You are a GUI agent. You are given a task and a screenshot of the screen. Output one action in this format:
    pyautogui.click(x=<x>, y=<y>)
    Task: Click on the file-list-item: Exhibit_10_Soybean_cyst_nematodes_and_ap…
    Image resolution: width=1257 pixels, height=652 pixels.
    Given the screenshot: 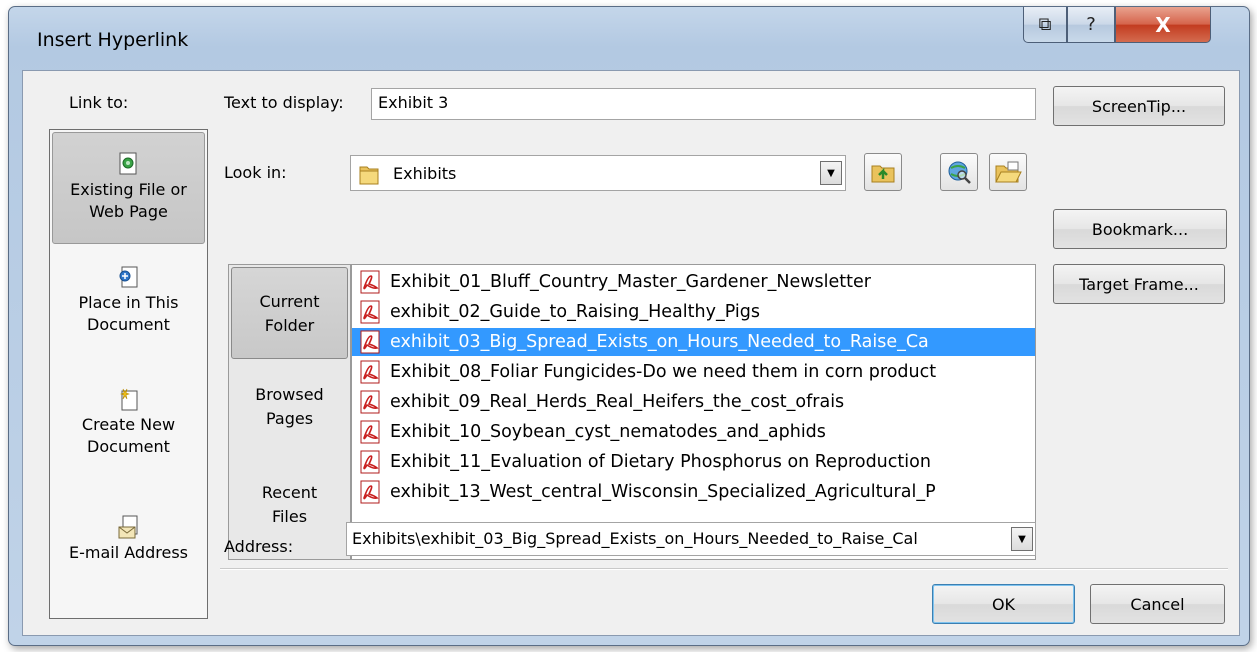 What is the action you would take?
    pyautogui.click(x=693, y=432)
    